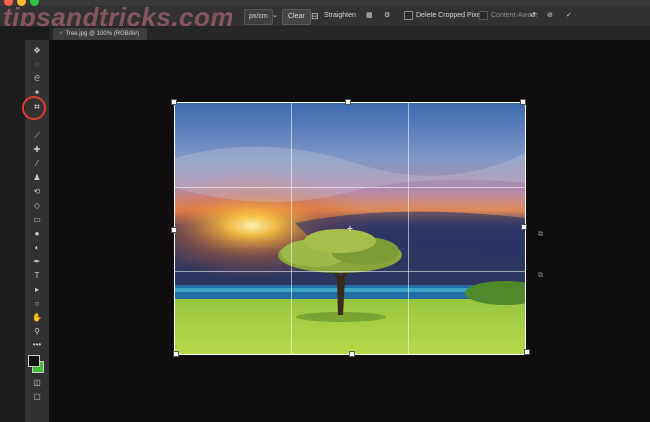 Image resolution: width=650 pixels, height=422 pixels. I want to click on units-select: px/cm, so click(258, 17).